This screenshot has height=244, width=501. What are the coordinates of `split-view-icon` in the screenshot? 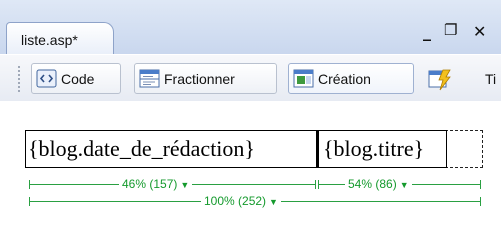 It's located at (149, 78).